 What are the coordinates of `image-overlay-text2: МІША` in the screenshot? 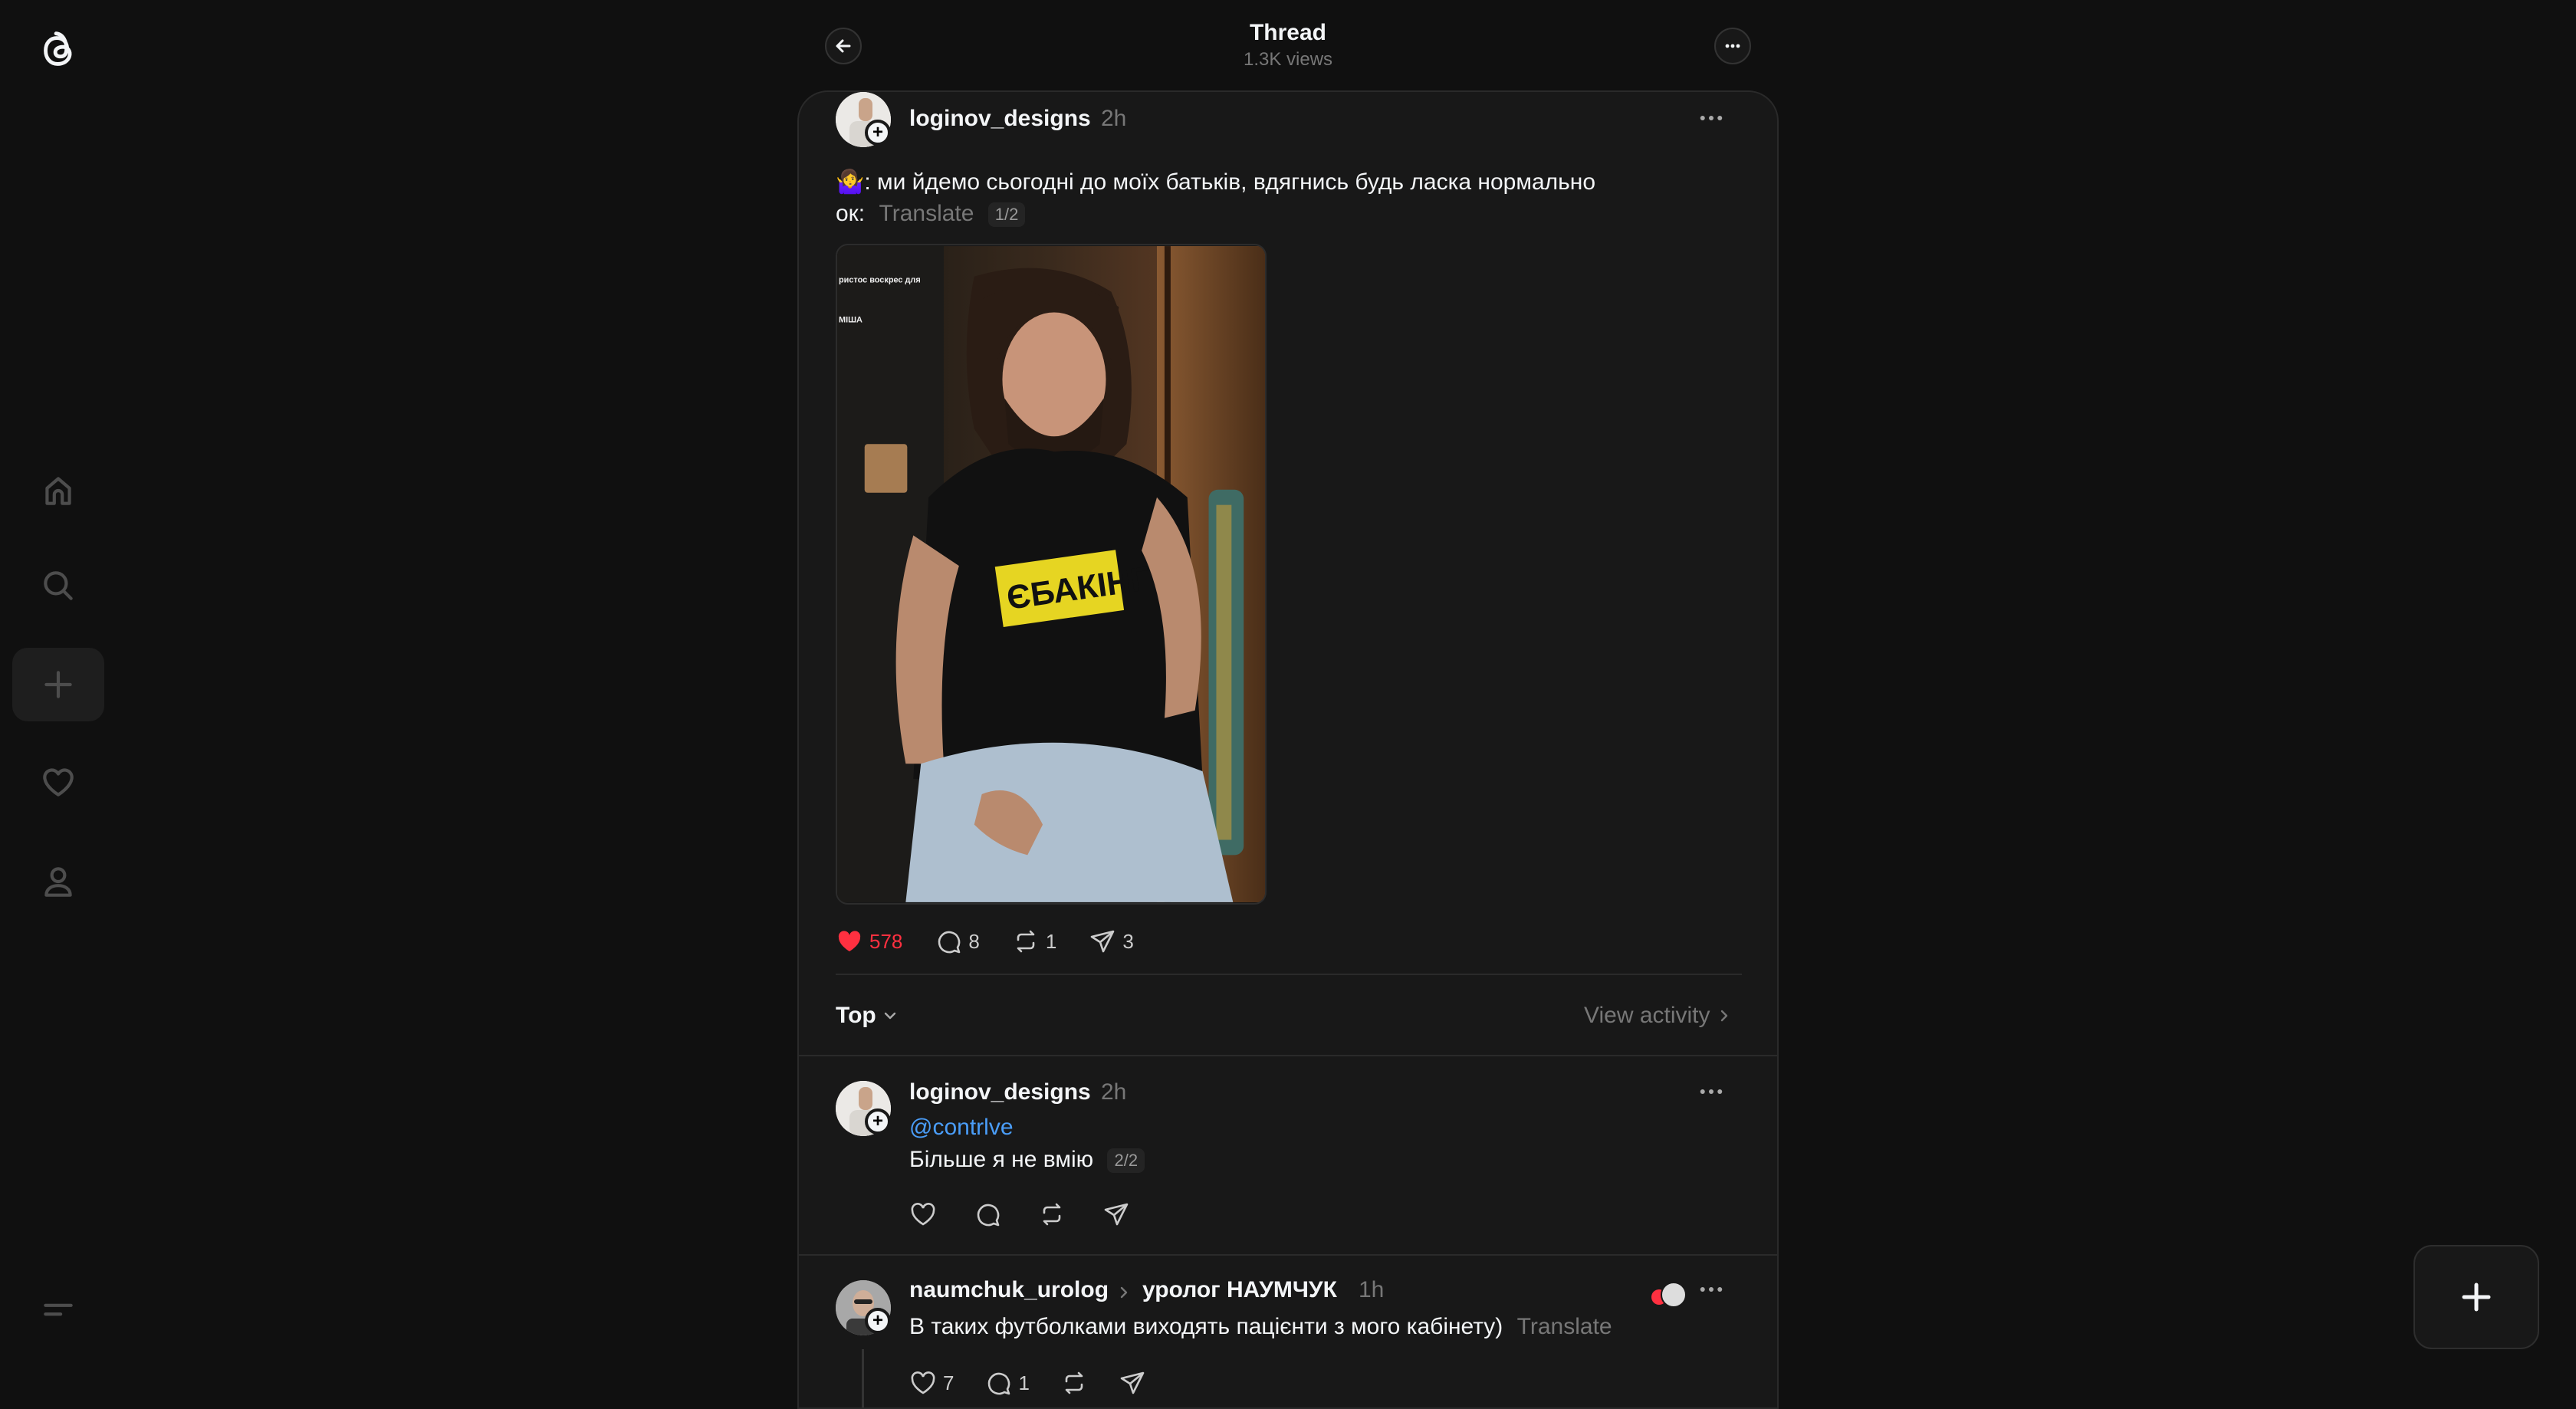 It's located at (851, 319).